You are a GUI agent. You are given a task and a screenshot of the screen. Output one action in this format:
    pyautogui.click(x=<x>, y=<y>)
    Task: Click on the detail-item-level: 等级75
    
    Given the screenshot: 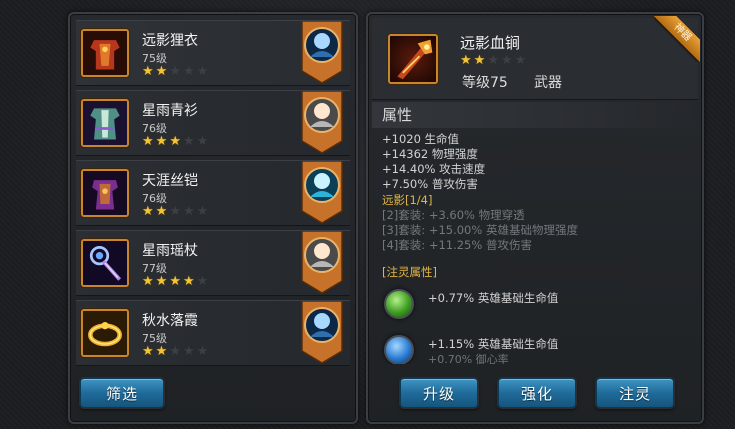 What is the action you would take?
    pyautogui.click(x=485, y=83)
    